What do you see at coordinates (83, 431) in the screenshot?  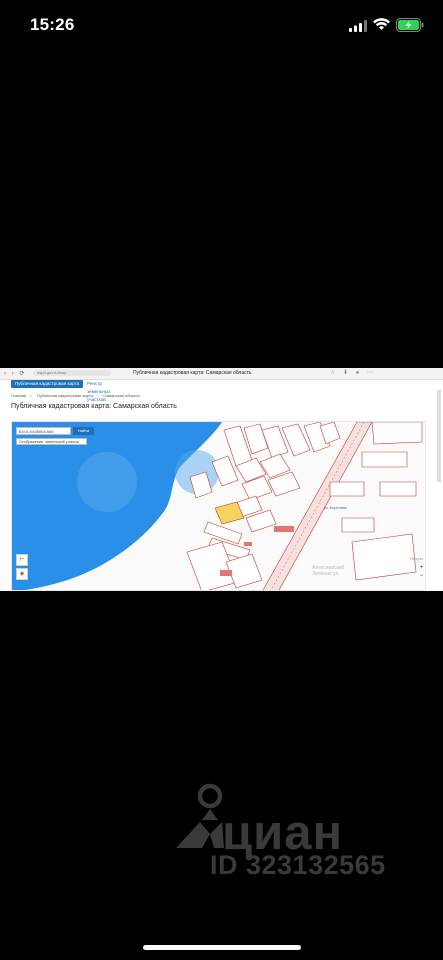 I see `search-button: Найти` at bounding box center [83, 431].